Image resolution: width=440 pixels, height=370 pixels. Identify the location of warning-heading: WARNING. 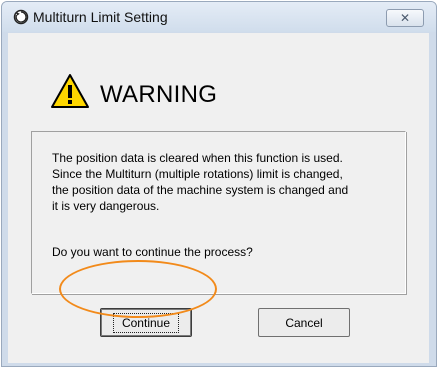
(159, 94).